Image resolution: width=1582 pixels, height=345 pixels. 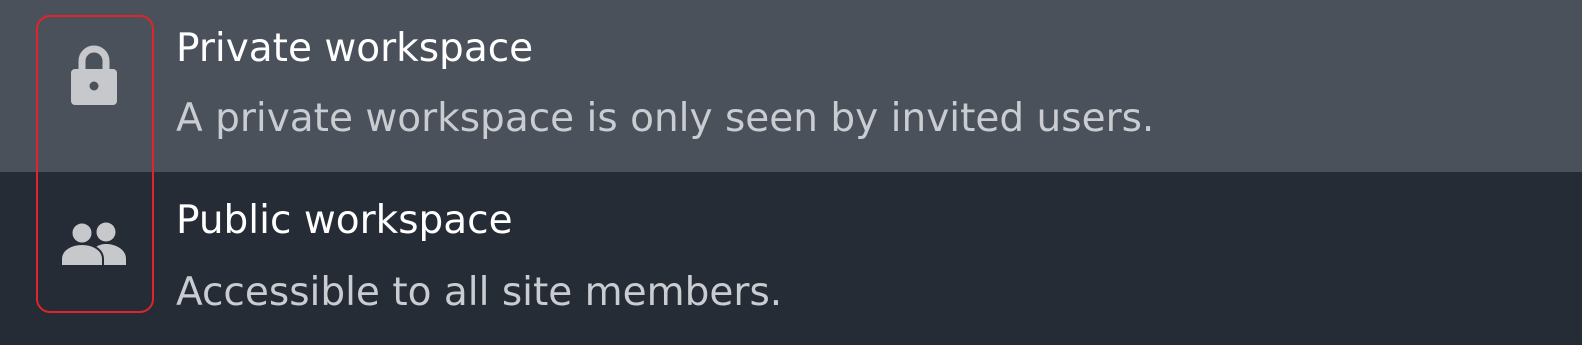 I want to click on public-workspace-title: Public workspace, so click(x=344, y=220).